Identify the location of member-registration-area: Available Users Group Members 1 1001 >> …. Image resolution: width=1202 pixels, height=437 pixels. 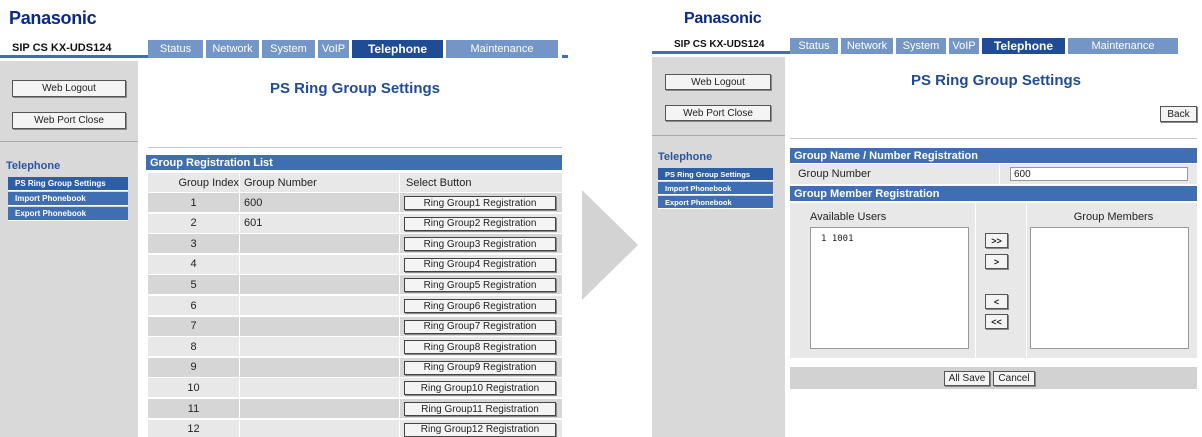
(993, 280).